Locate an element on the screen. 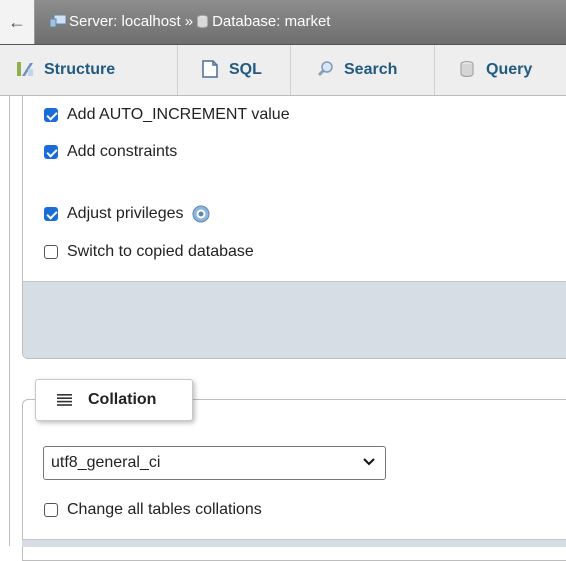 Image resolution: width=566 pixels, height=561 pixels. constraints-checkbox is located at coordinates (51, 152).